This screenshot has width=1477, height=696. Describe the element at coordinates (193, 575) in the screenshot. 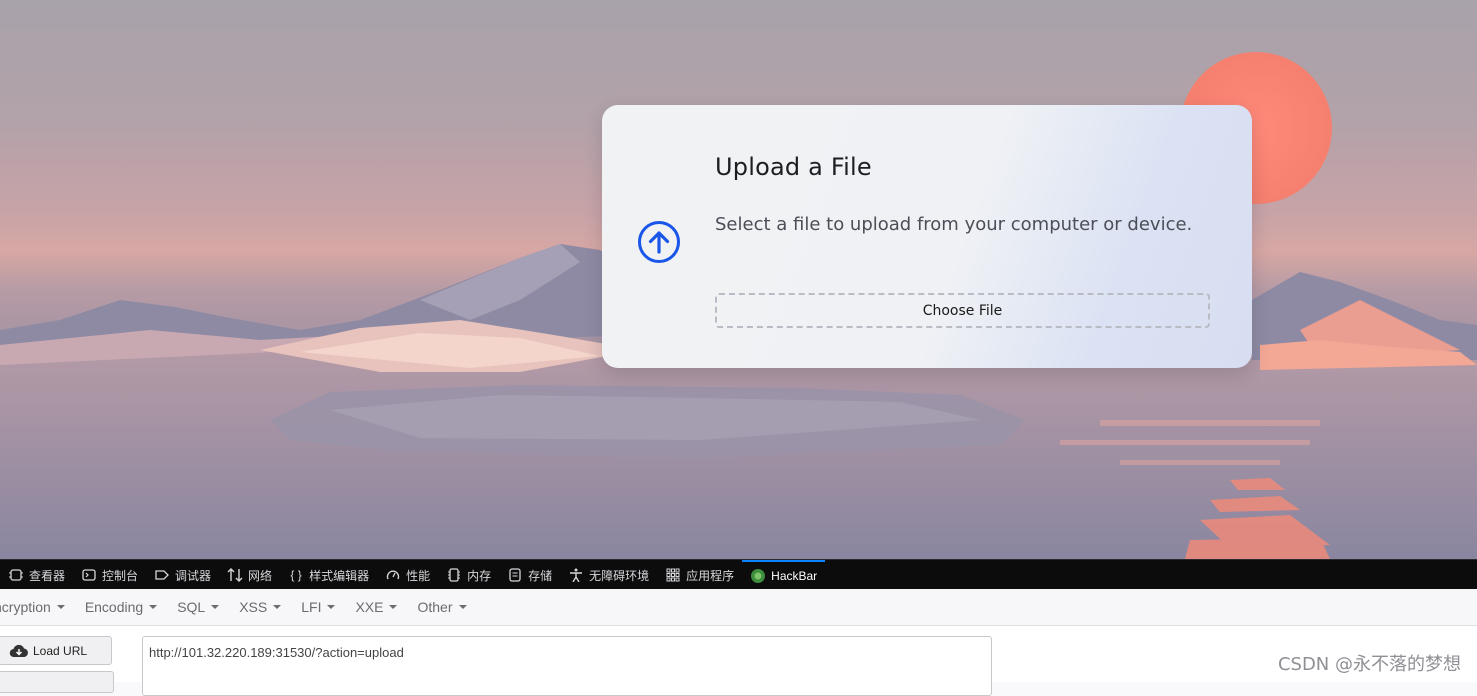

I see `tab-label: 调试器` at that location.